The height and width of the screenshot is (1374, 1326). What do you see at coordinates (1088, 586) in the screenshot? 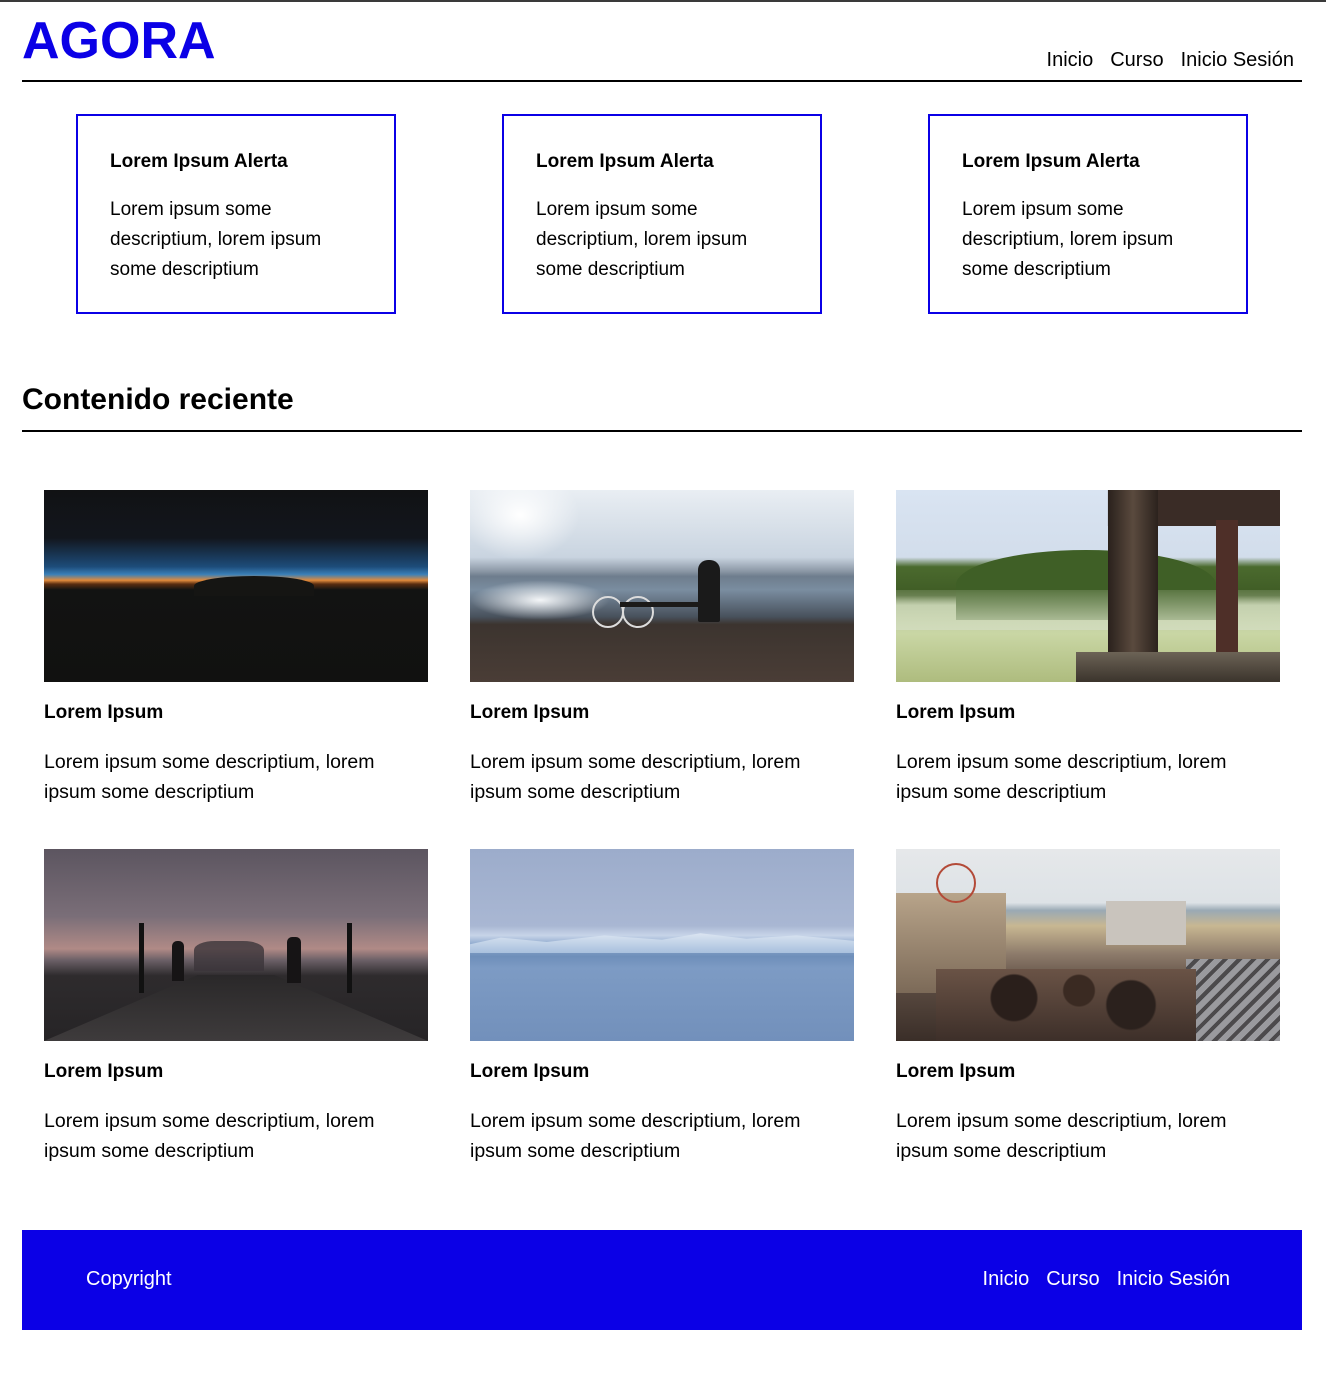
I see `misty-lake-pier-photo` at bounding box center [1088, 586].